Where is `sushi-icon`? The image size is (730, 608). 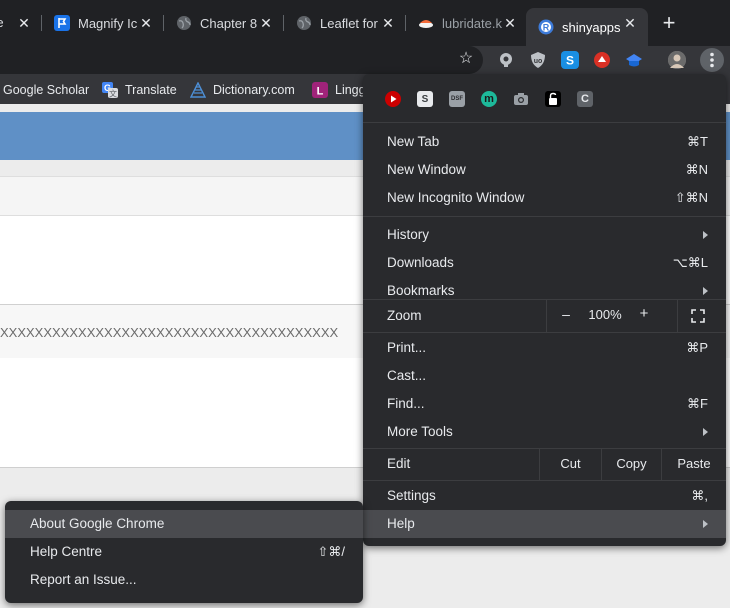 sushi-icon is located at coordinates (426, 23).